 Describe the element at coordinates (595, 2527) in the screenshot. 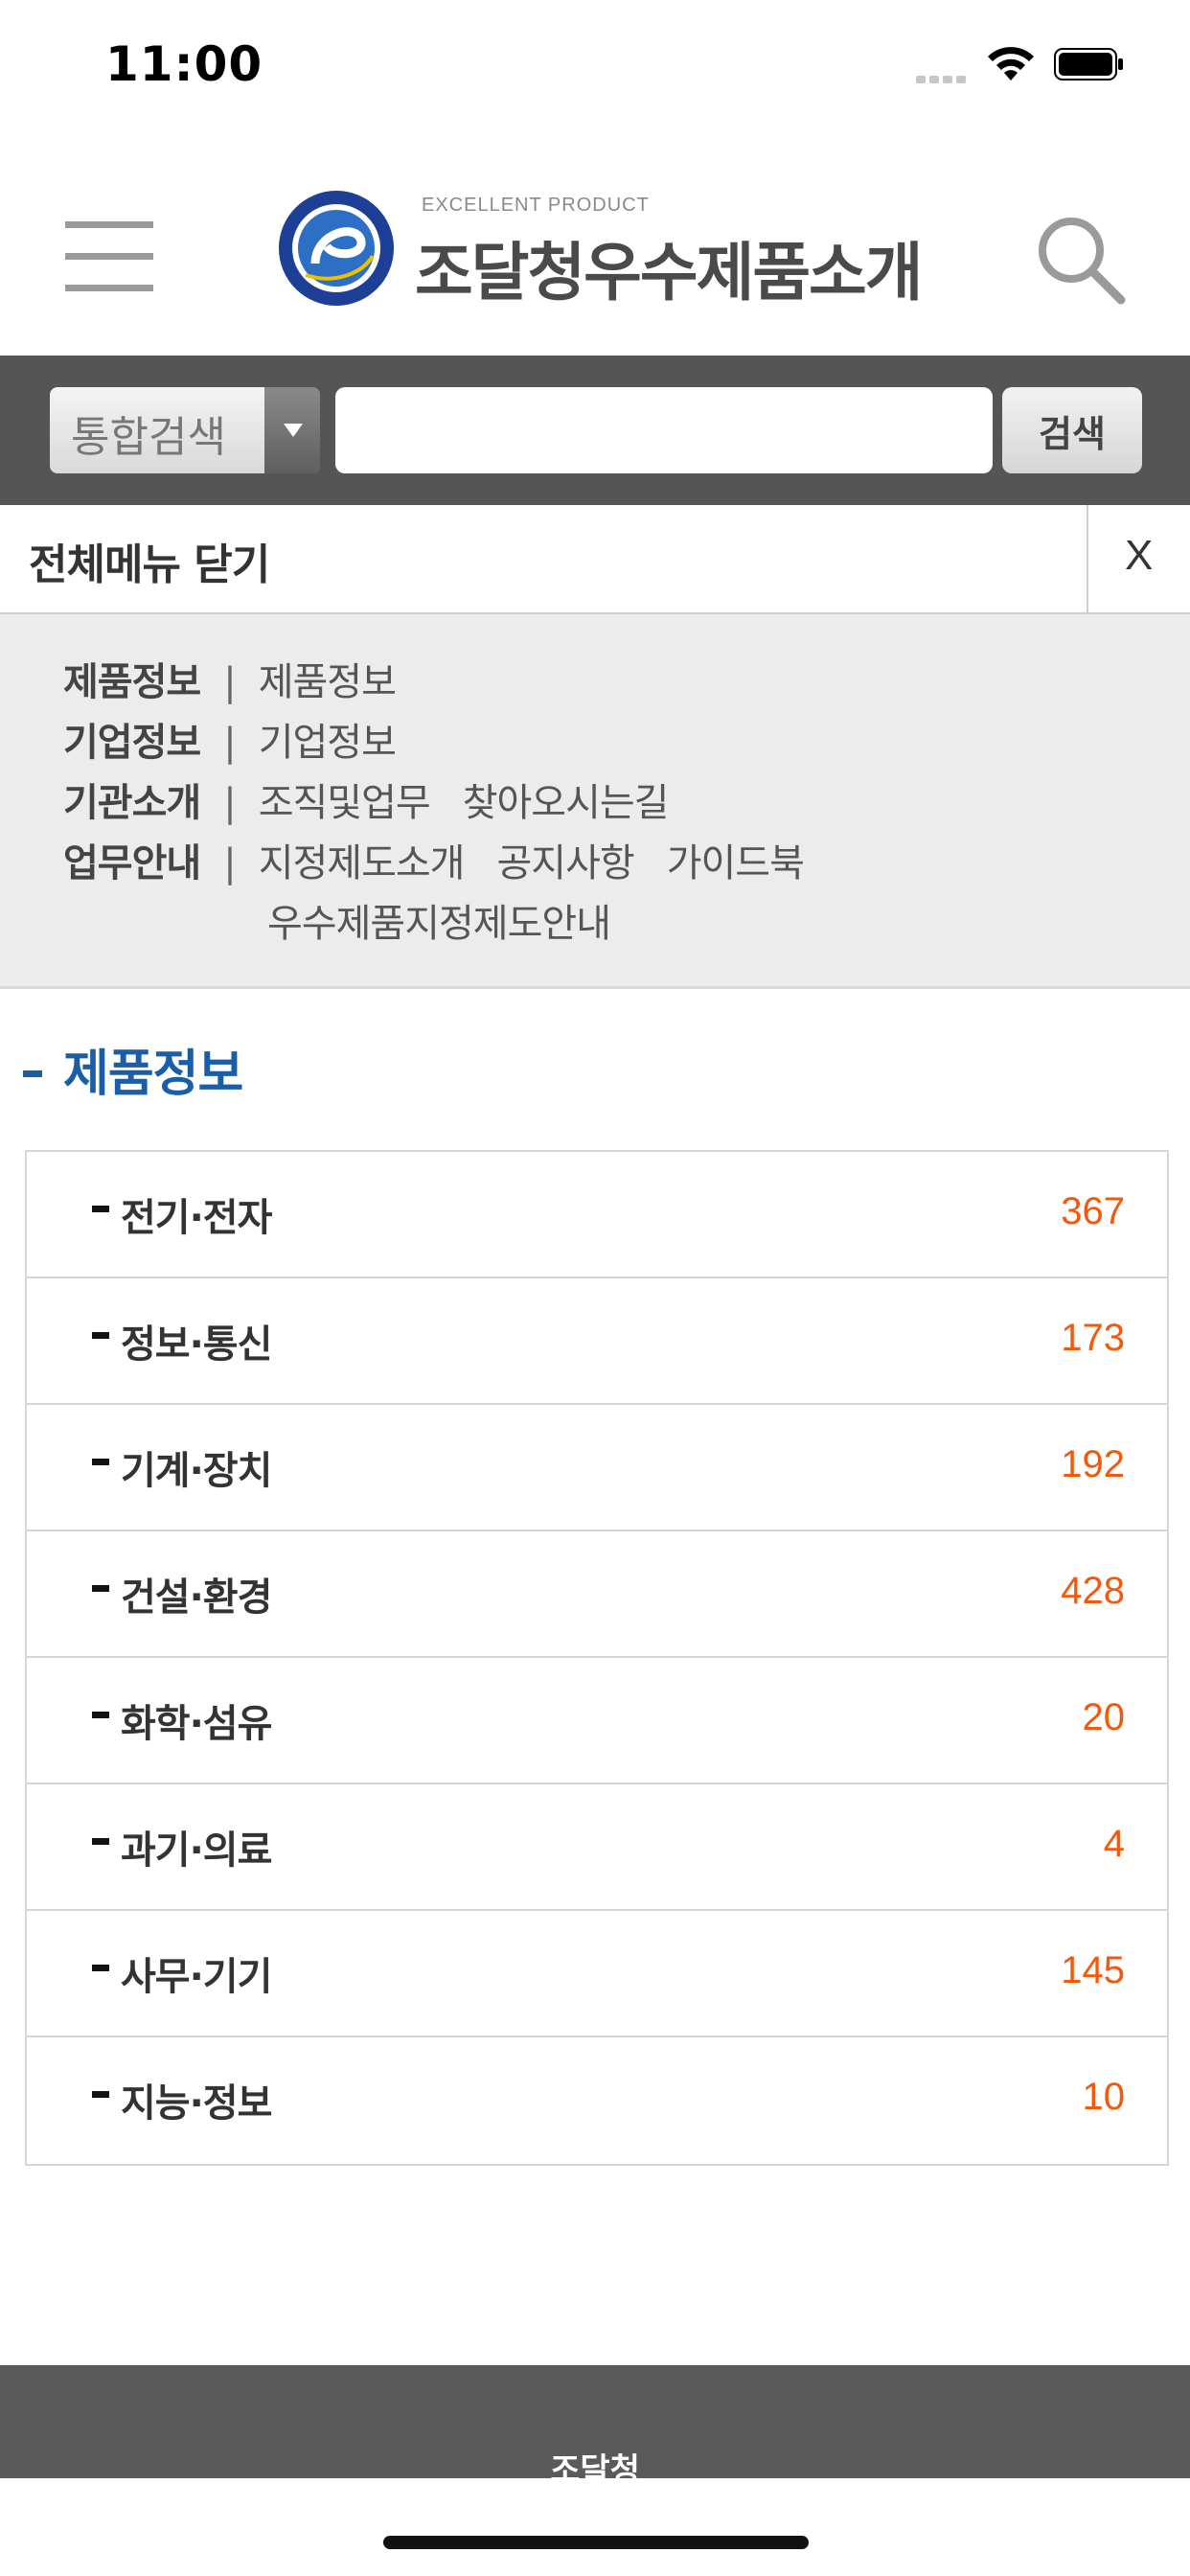

I see `home-indicator-area` at that location.